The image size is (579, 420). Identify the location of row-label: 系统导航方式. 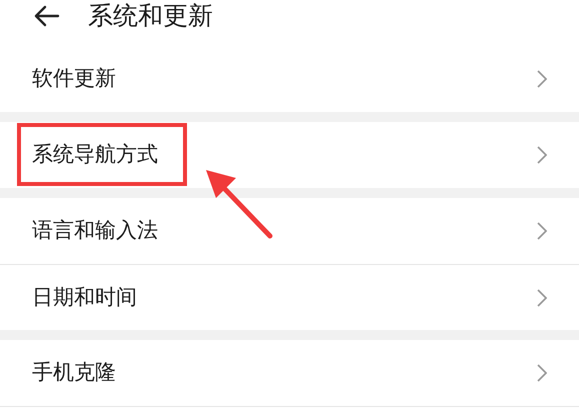
(95, 154).